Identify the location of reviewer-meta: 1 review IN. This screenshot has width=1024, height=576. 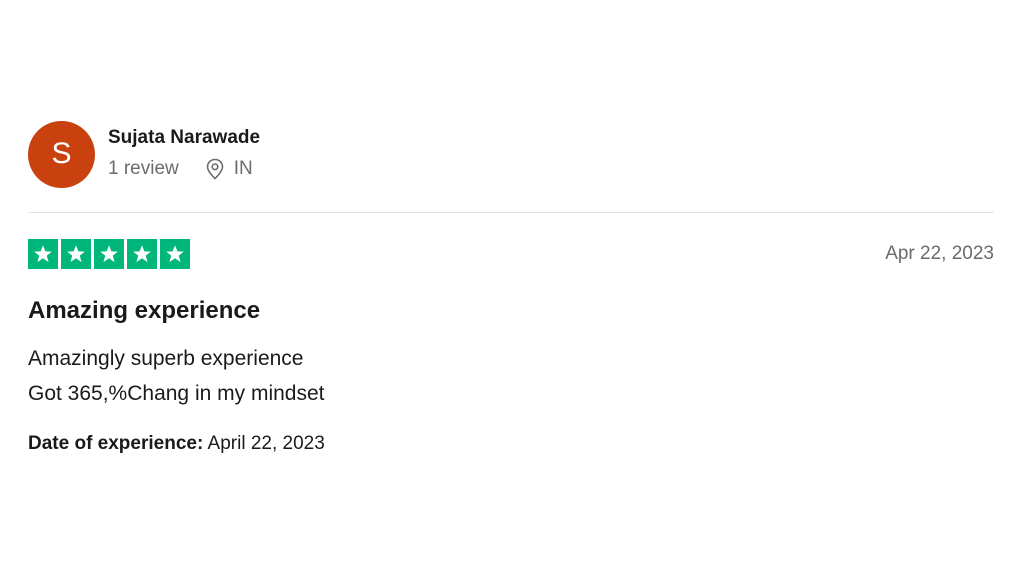
(184, 169).